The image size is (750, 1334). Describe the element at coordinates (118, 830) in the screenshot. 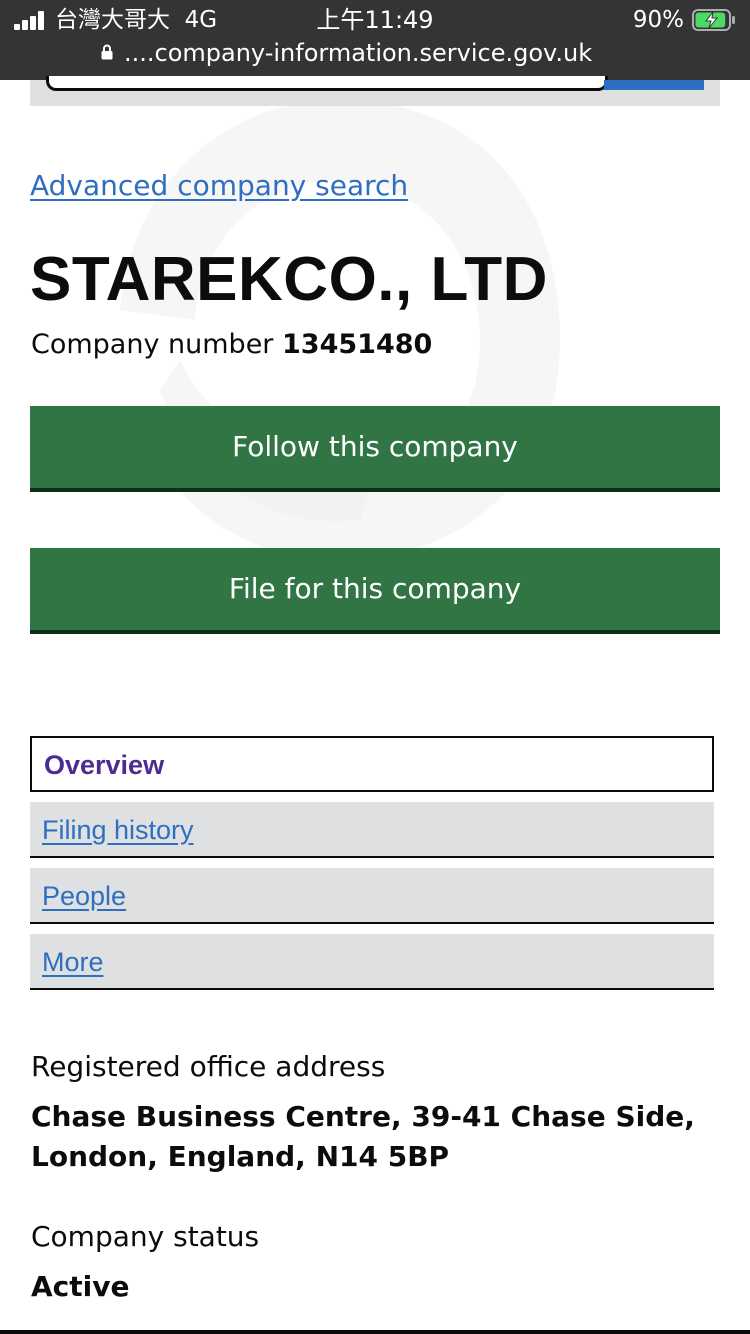

I see `tab-filing-history-link: Filing history` at that location.